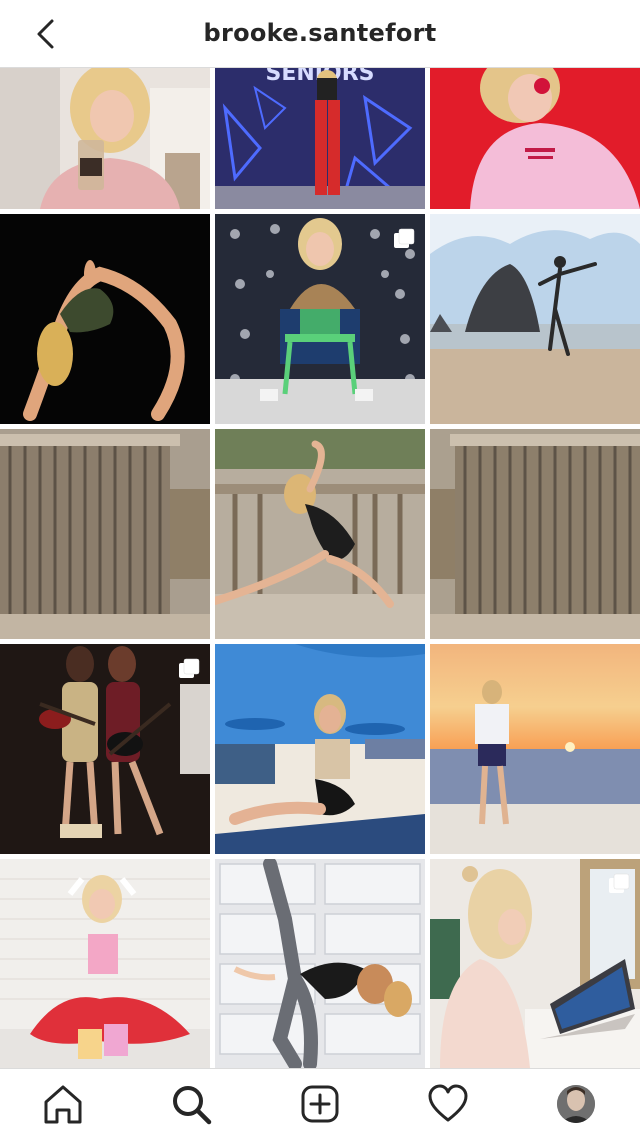 This screenshot has width=640, height=1138. I want to click on nav-new-post, so click(320, 1104).